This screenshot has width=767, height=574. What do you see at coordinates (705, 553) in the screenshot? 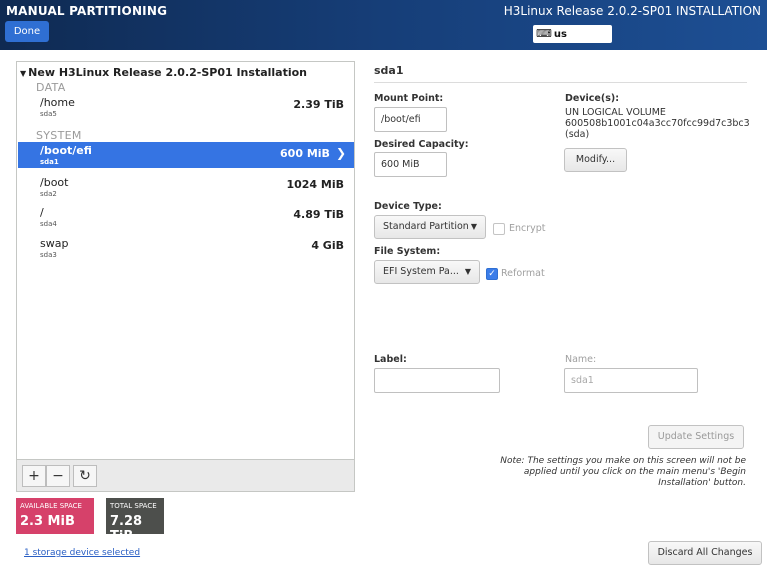
I see `discard-all-changes-button: Discard All Changes` at bounding box center [705, 553].